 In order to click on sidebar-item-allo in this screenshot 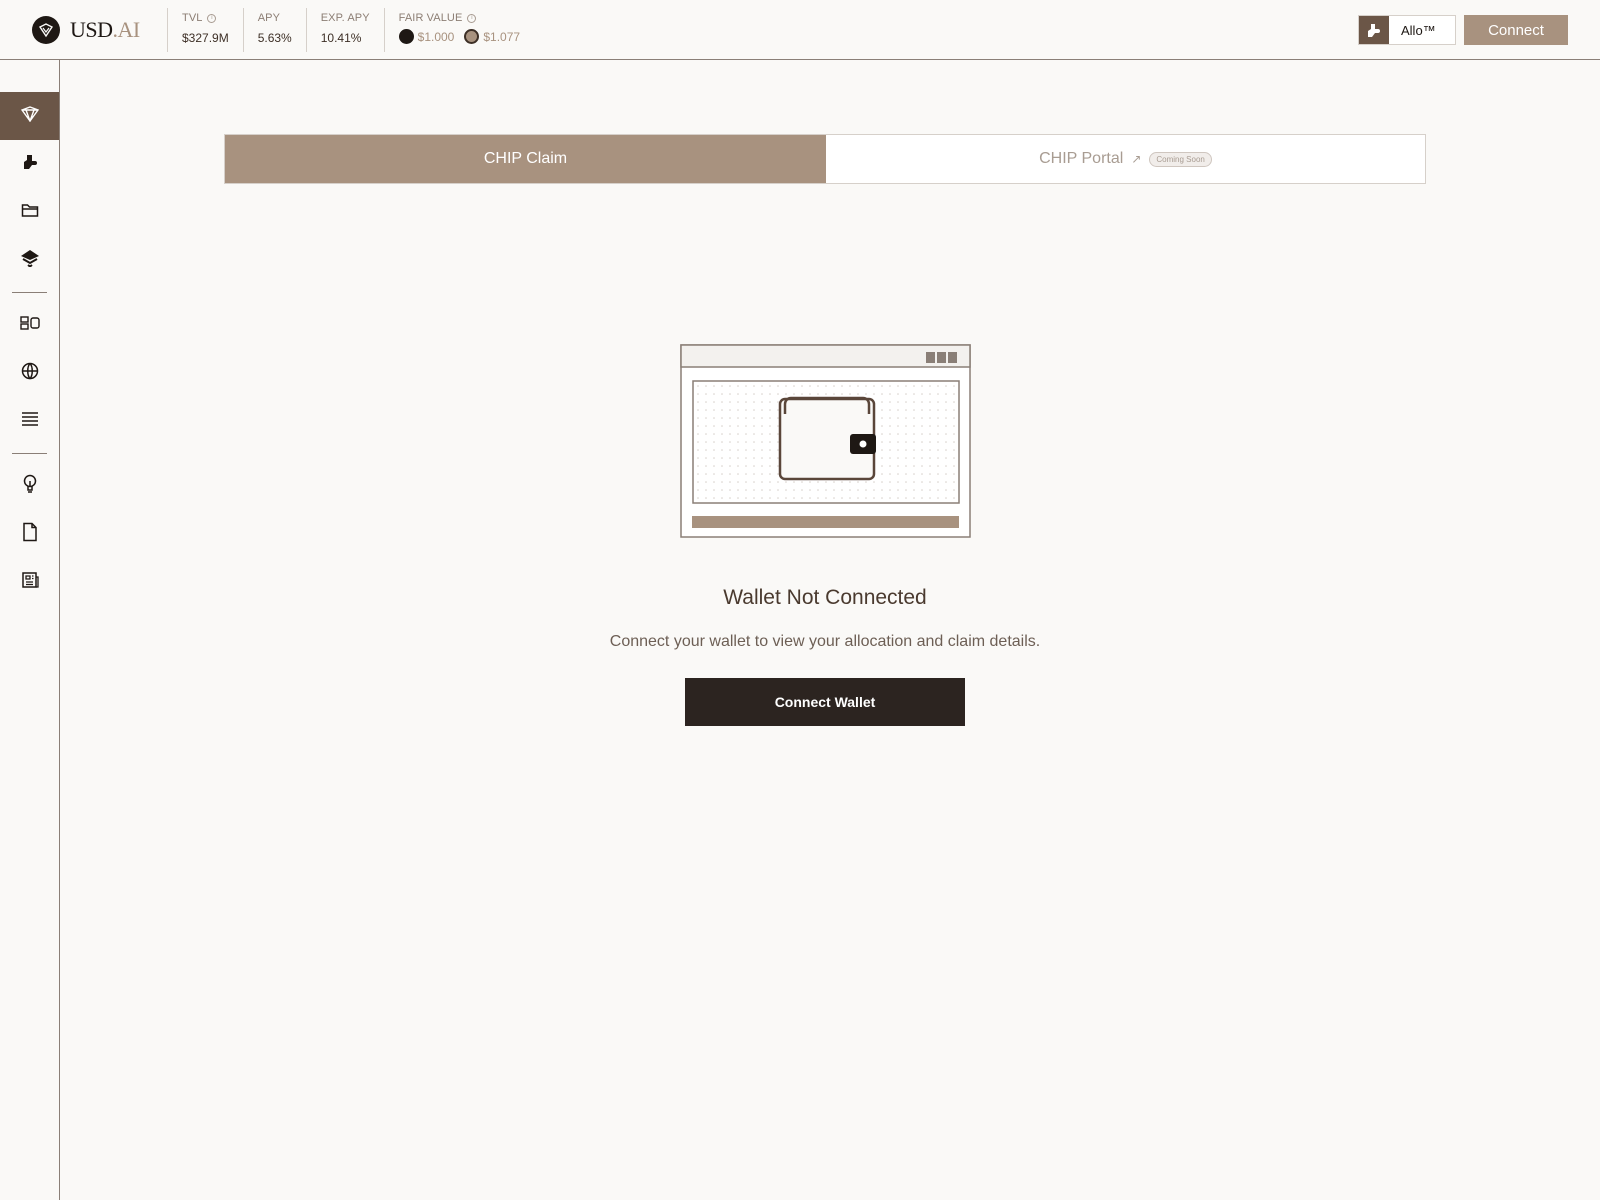, I will do `click(29, 164)`.